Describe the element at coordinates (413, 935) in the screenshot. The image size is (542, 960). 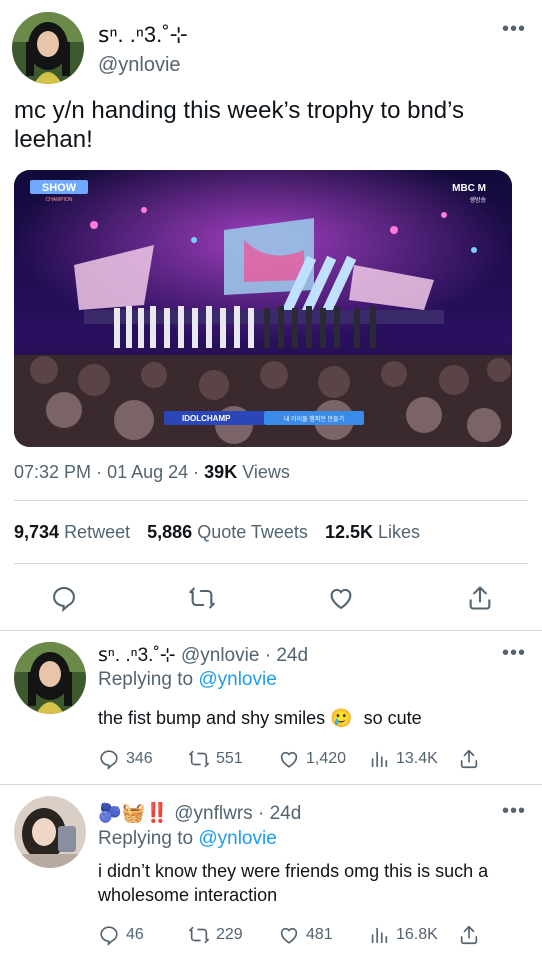
I see `reply-views-action: 16.8K` at that location.